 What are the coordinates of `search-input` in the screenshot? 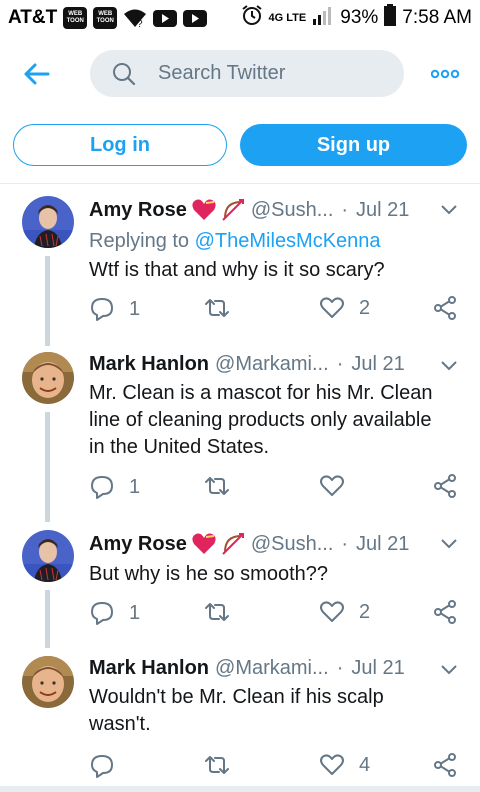 It's located at (268, 73).